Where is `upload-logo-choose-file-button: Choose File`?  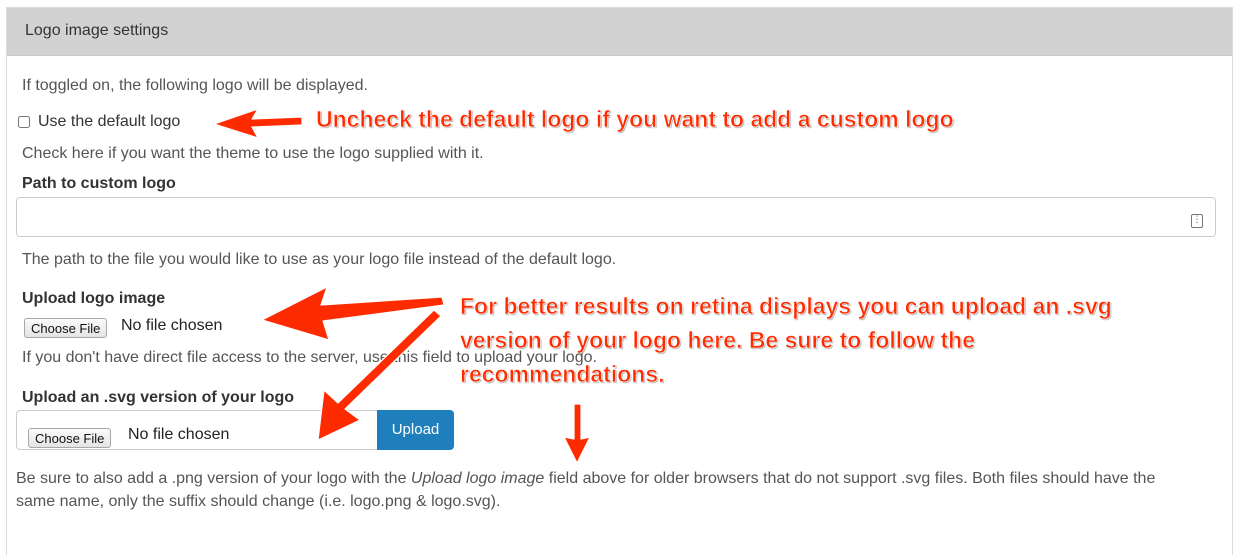 upload-logo-choose-file-button: Choose File is located at coordinates (66, 328).